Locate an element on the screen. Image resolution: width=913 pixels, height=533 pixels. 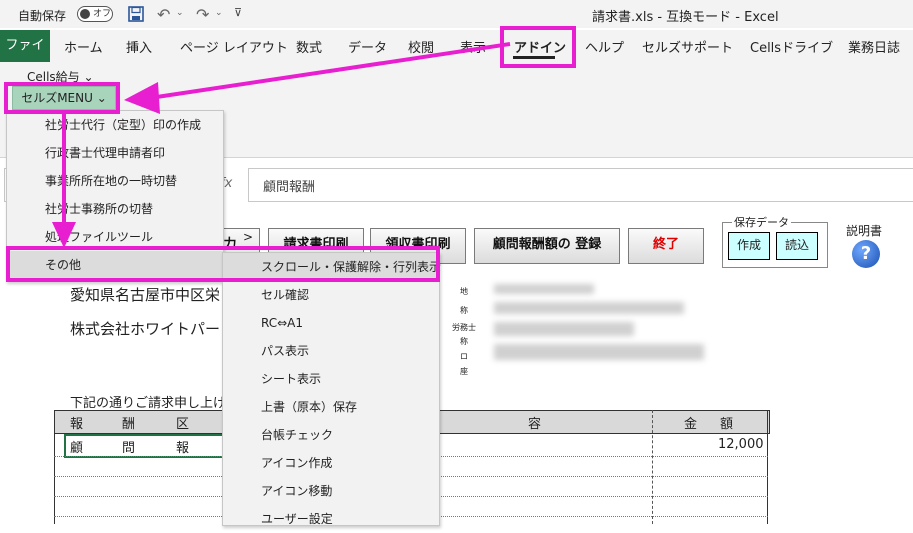
tab-cells-support: セルズサポート is located at coordinates (687, 46).